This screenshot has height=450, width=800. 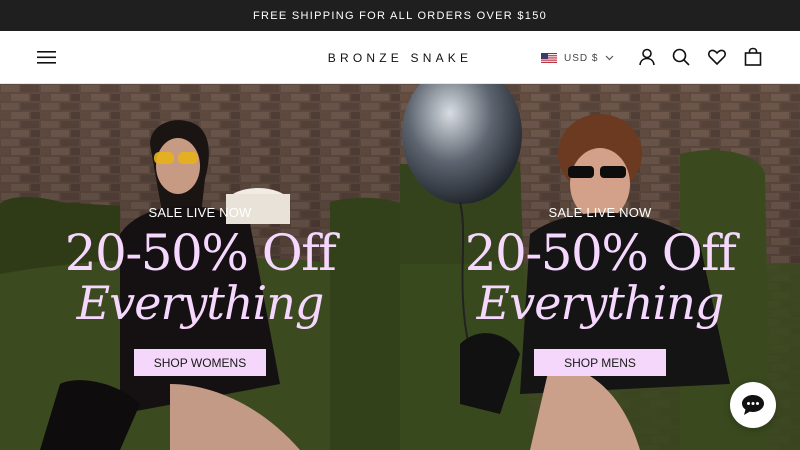 I want to click on site-header: BRONZE SNAKE USD $, so click(x=400, y=57).